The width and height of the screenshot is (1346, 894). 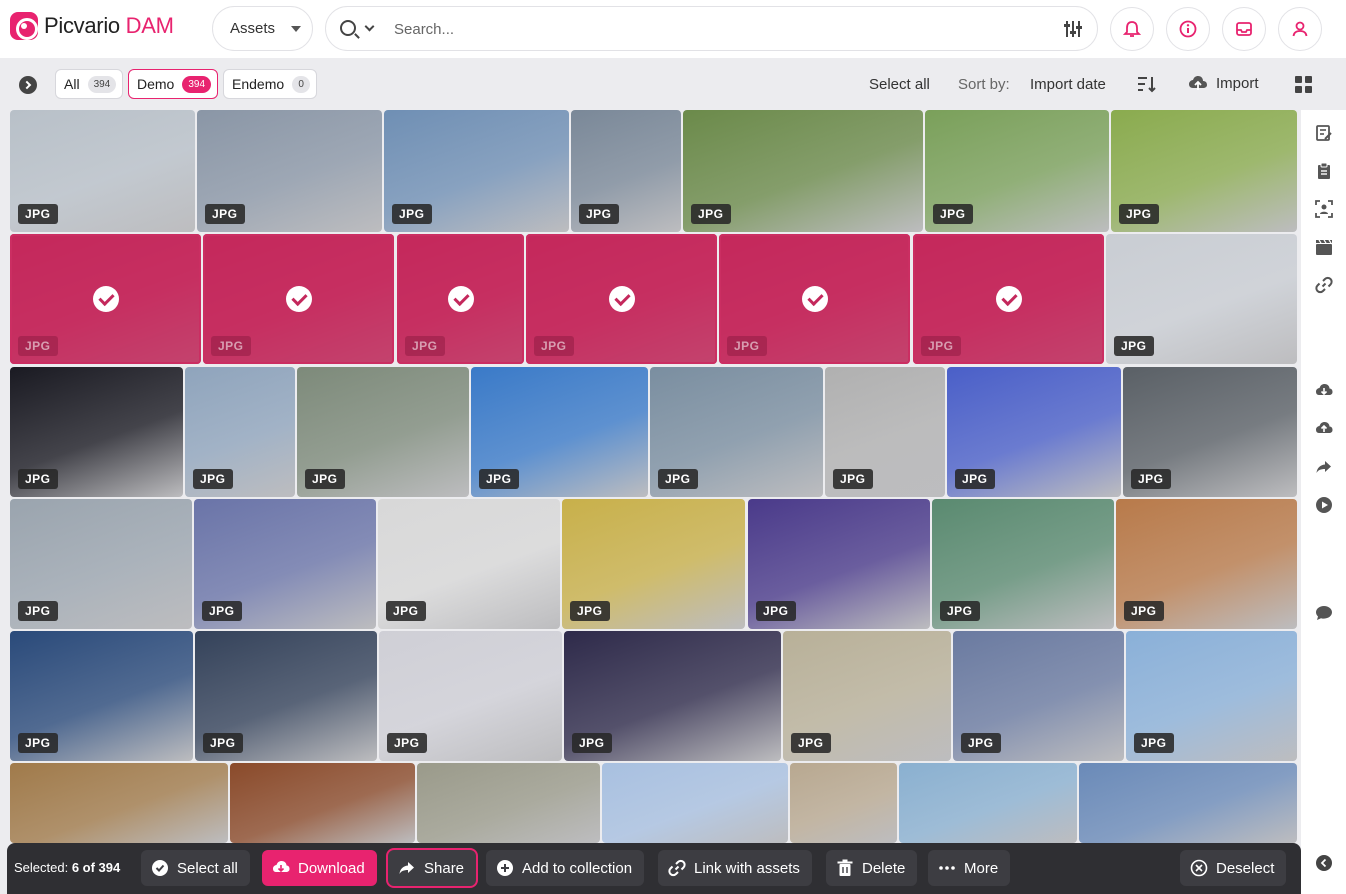 I want to click on logo-icon, so click(x=24, y=26).